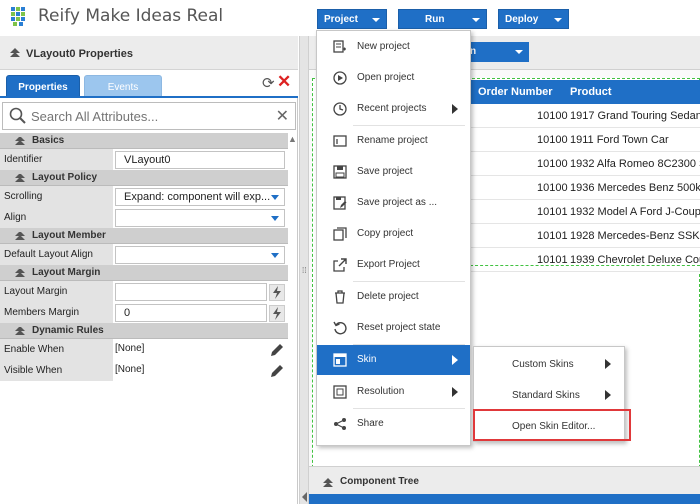 The height and width of the screenshot is (504, 700). What do you see at coordinates (144, 178) in the screenshot?
I see `section-layout-policy: Layout Policy` at bounding box center [144, 178].